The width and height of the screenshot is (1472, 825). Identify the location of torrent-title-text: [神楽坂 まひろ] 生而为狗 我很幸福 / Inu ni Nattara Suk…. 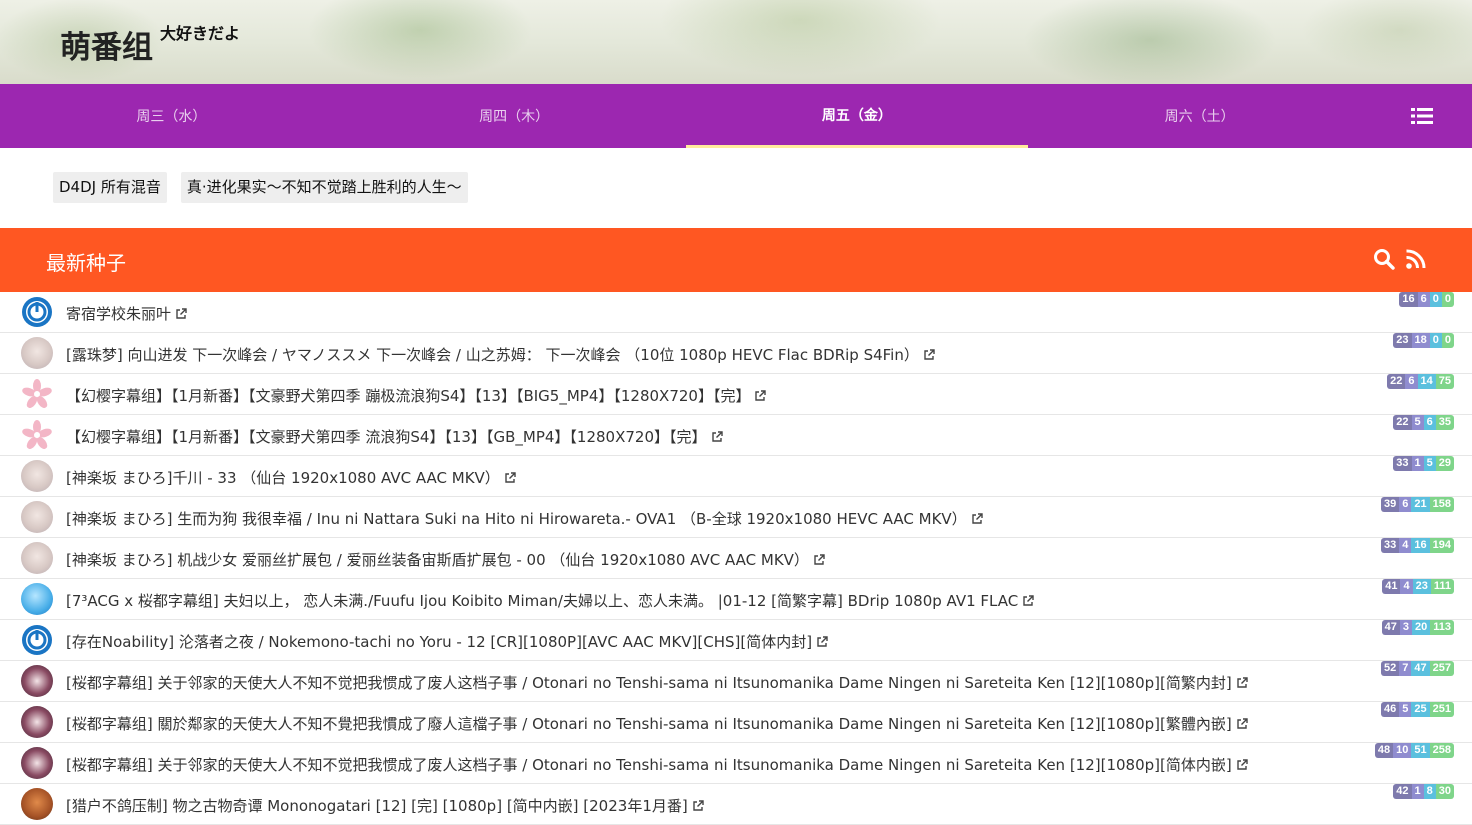
(516, 519).